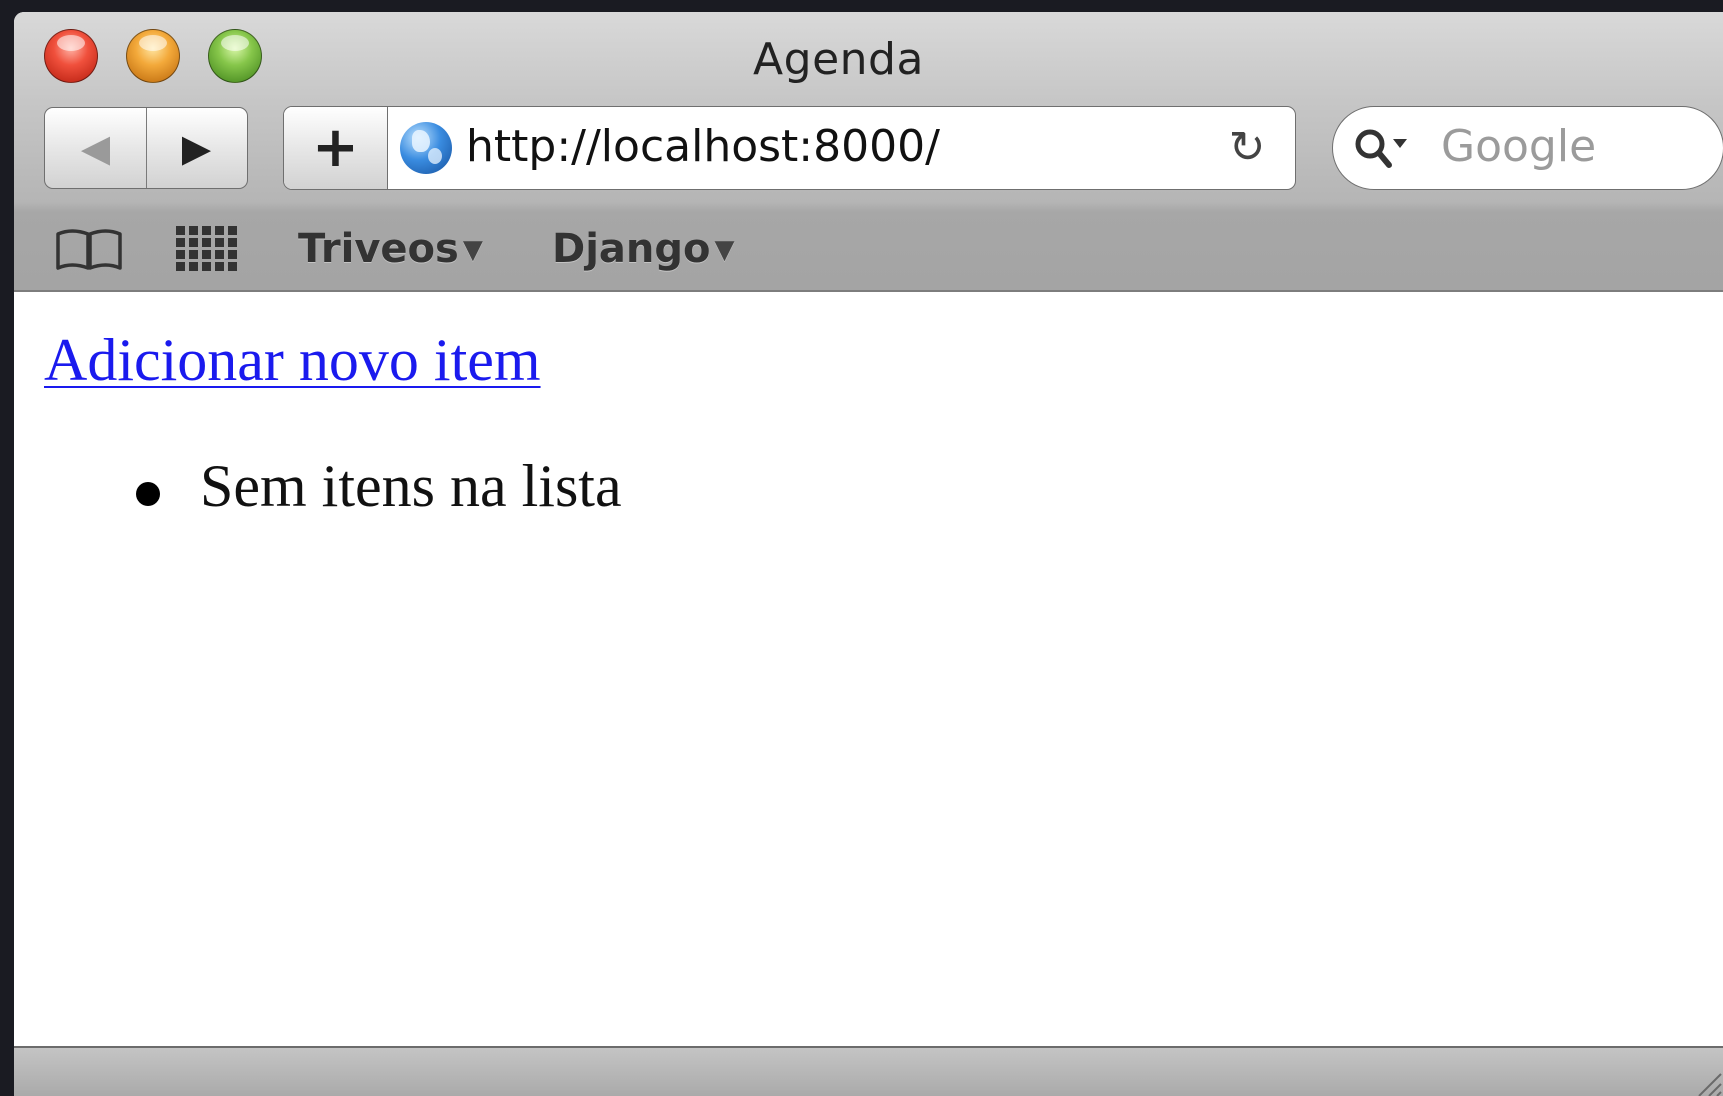 The width and height of the screenshot is (1723, 1096). What do you see at coordinates (1518, 146) in the screenshot?
I see `search-input: Google` at bounding box center [1518, 146].